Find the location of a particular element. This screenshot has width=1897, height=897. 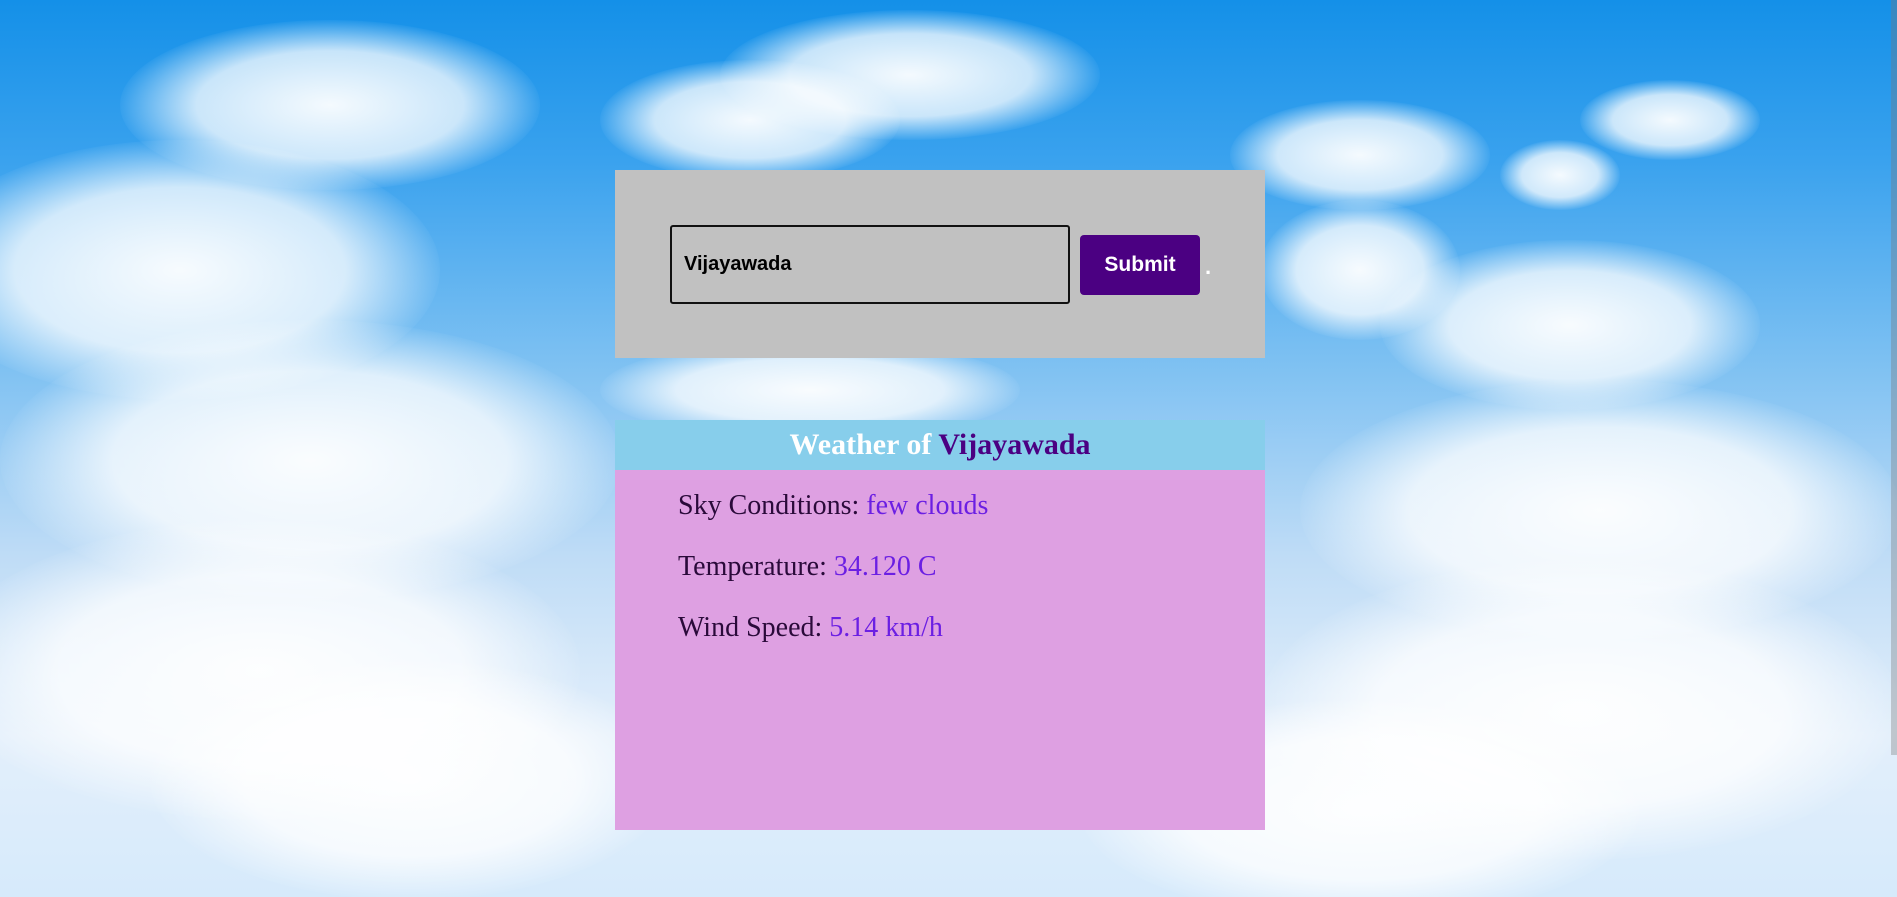

wind-speed-label: Wind Speed: is located at coordinates (750, 627).